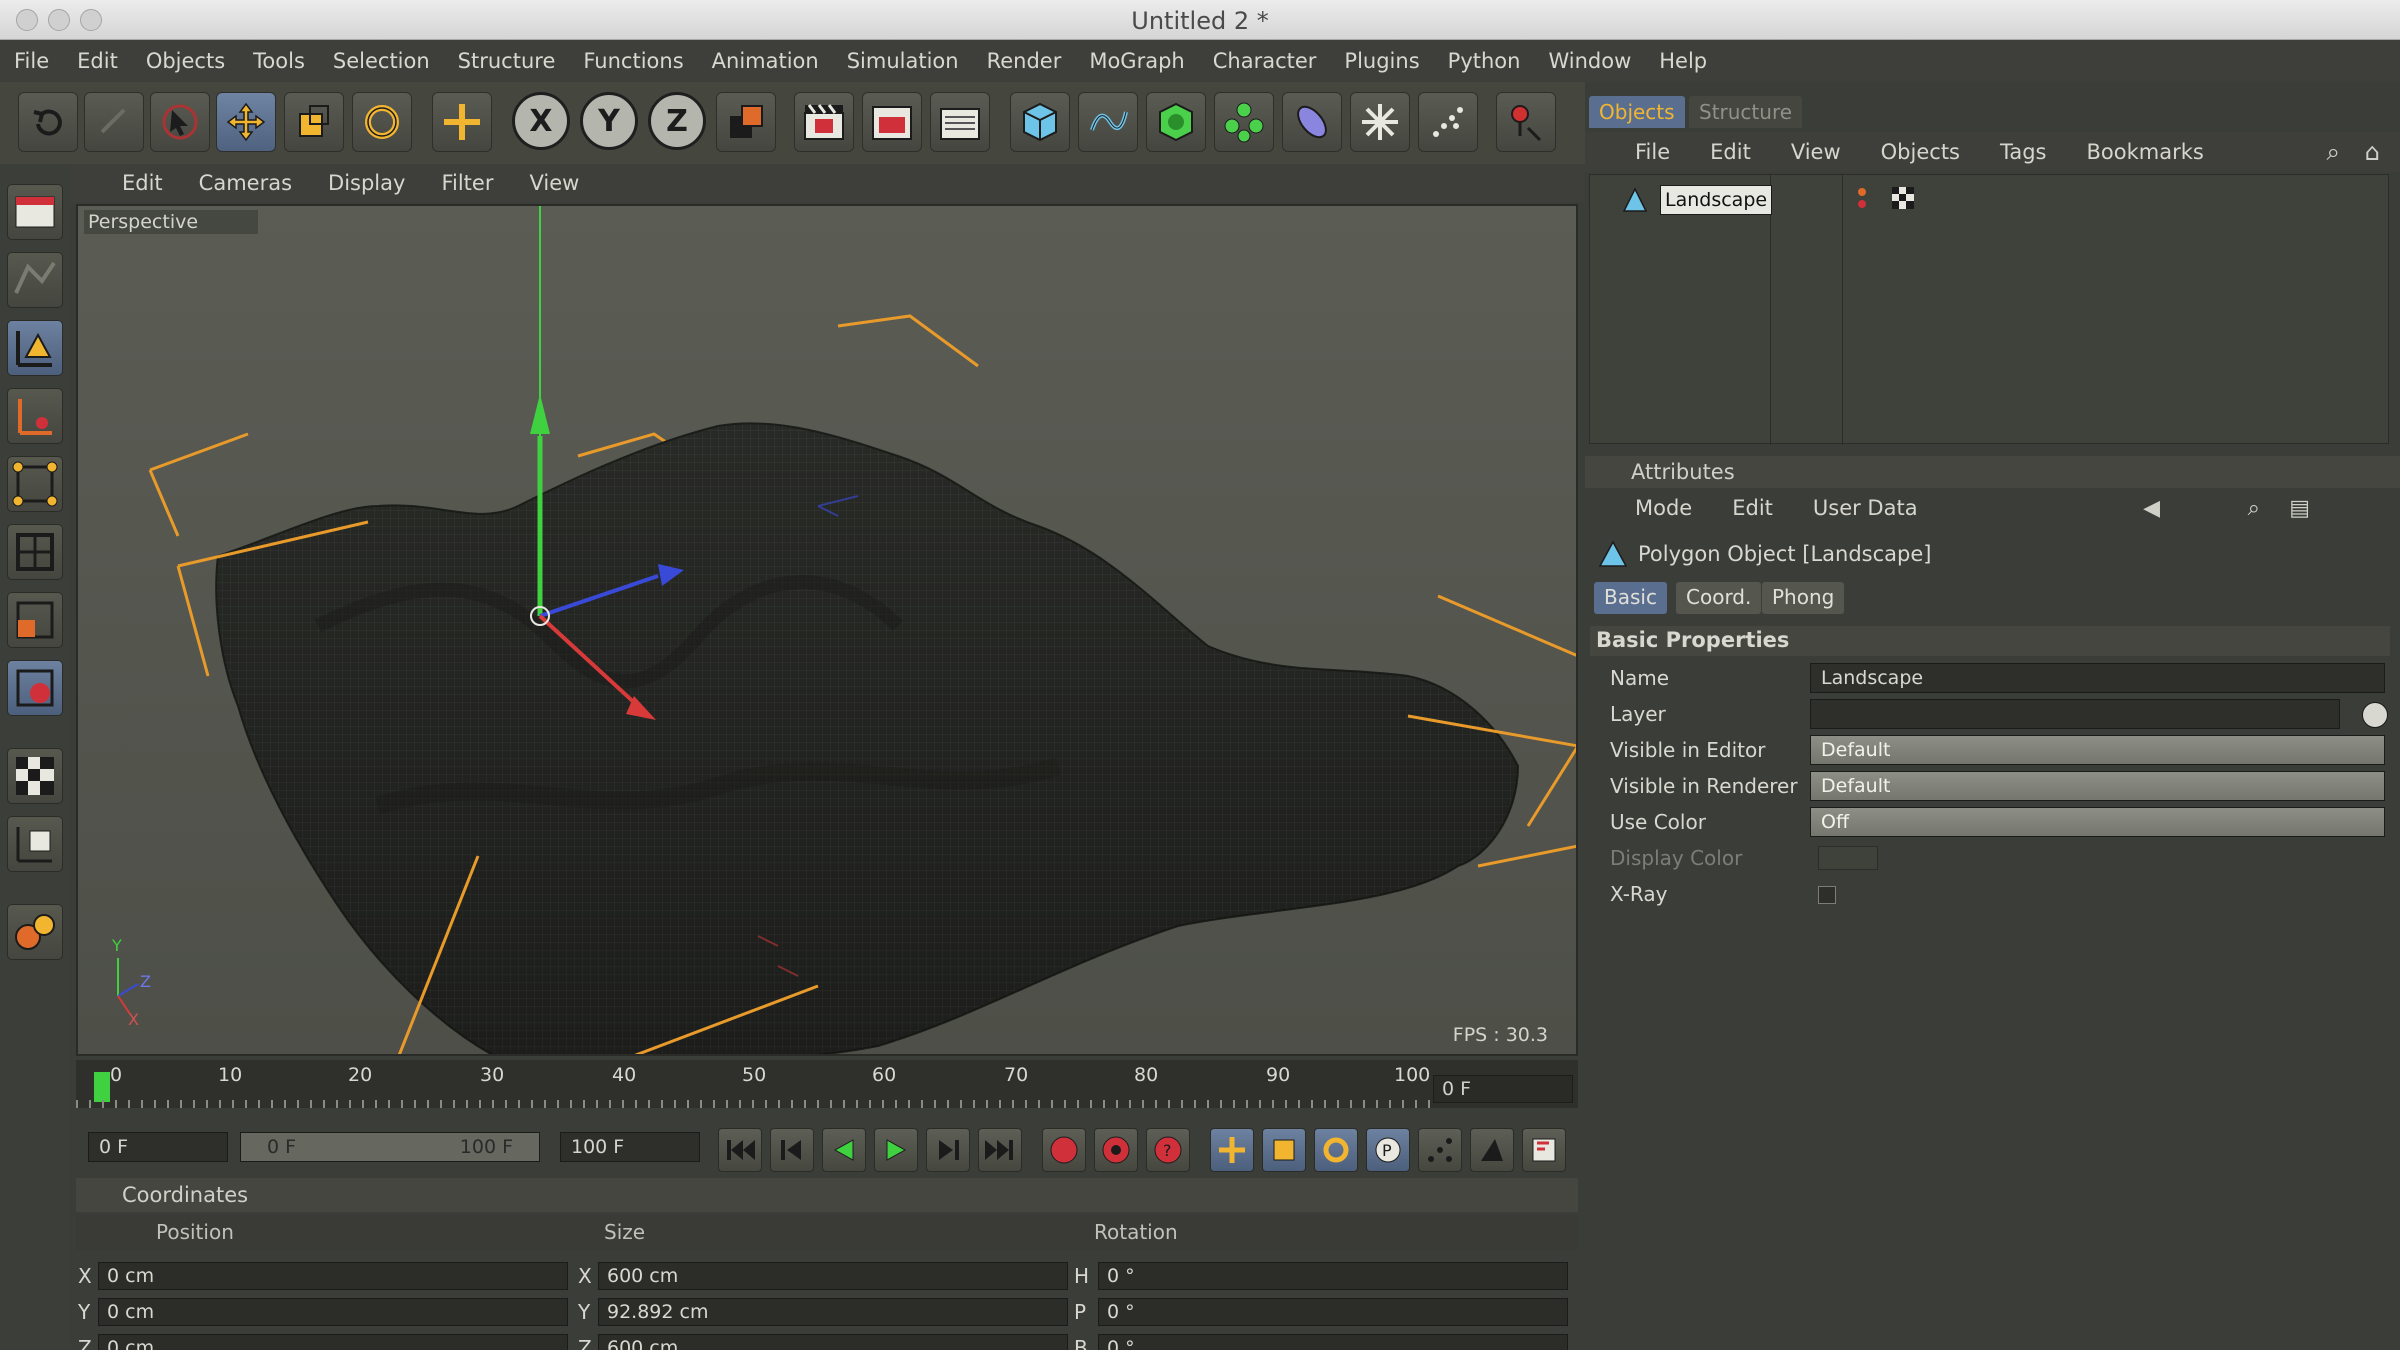 This screenshot has width=2400, height=1350. What do you see at coordinates (2299, 508) in the screenshot?
I see `lock-icon: ▤` at bounding box center [2299, 508].